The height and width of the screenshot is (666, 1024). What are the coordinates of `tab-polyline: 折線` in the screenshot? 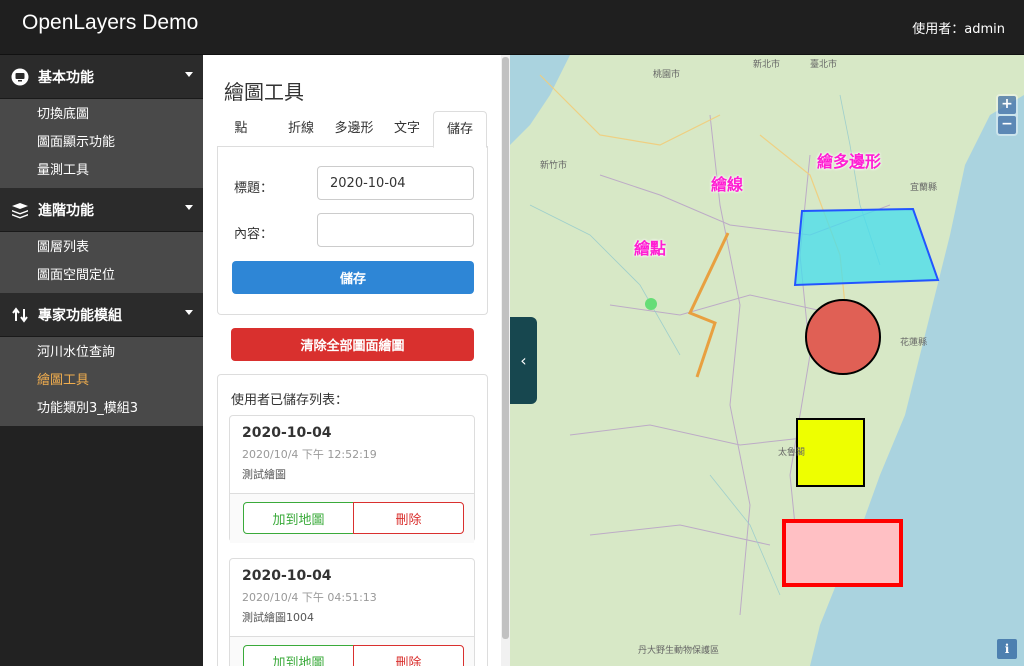 It's located at (301, 129).